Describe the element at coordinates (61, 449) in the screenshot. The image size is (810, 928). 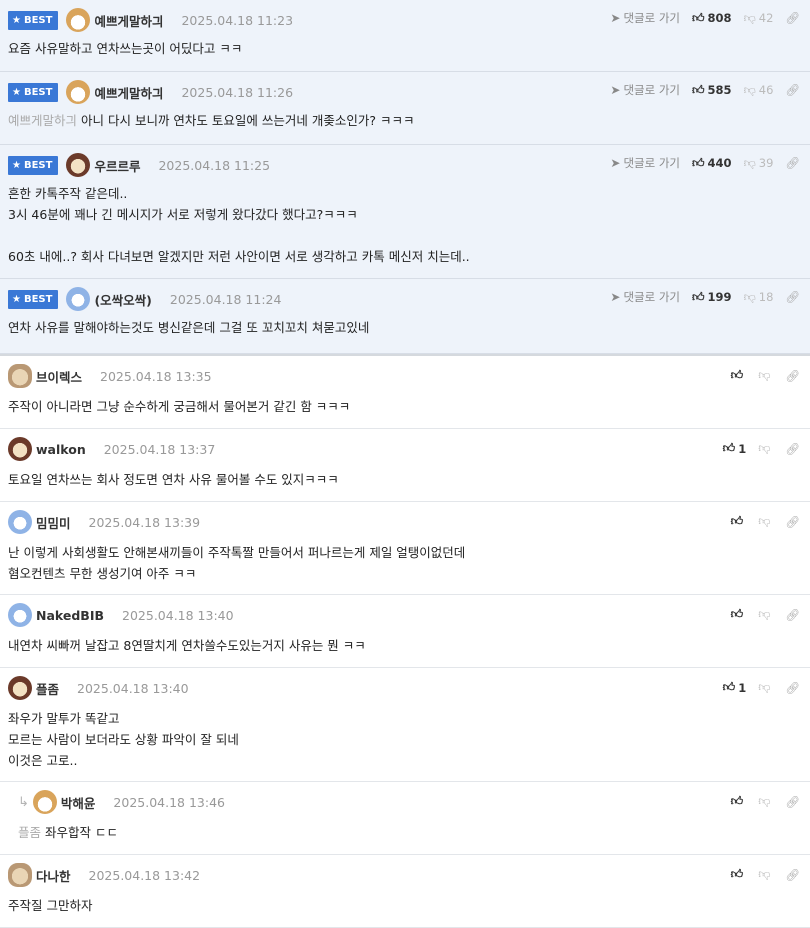
I see `nickname: walkon` at that location.